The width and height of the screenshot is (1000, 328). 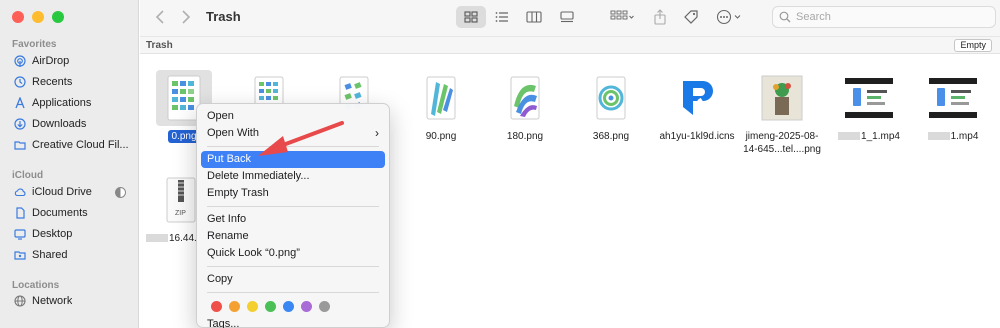 I want to click on tag-red, so click(x=216, y=306).